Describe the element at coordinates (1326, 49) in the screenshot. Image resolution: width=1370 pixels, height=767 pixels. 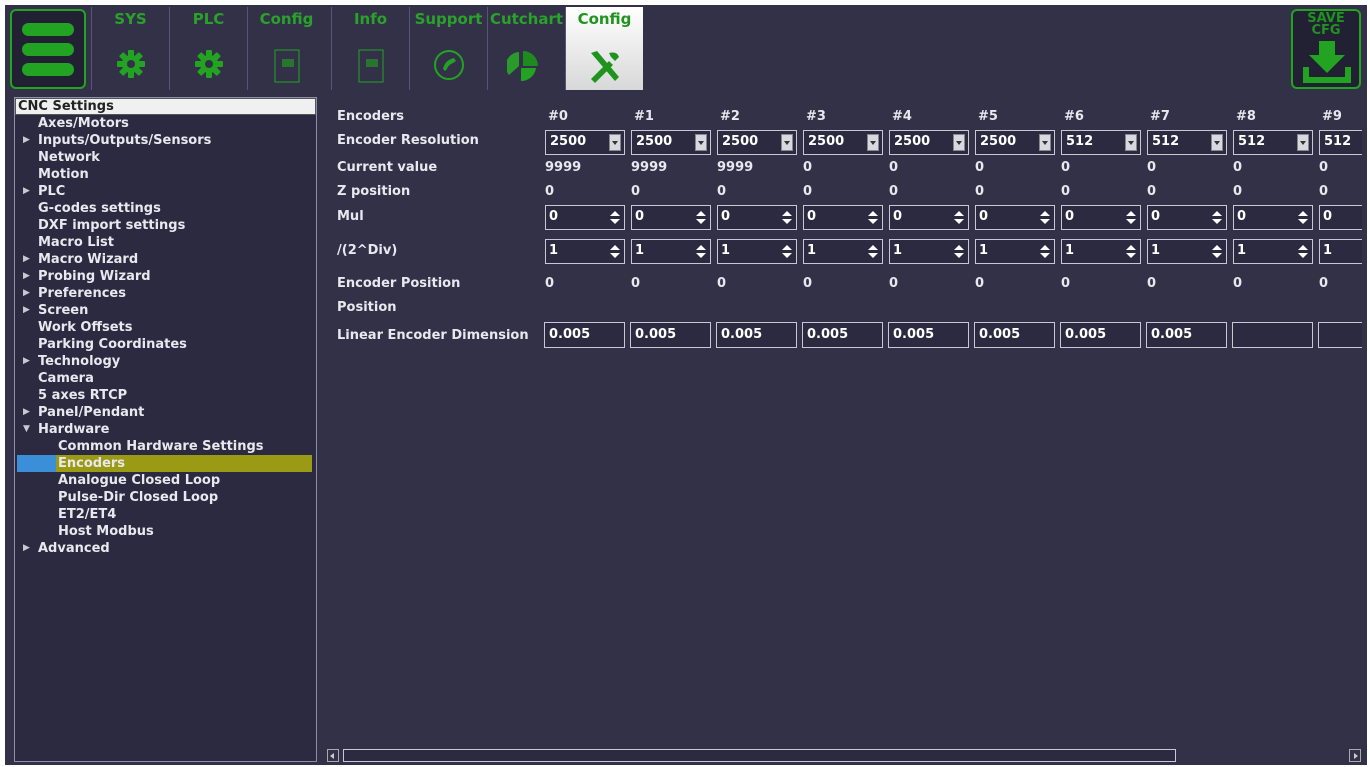
I see `save-config-button: SAVE CFG` at that location.